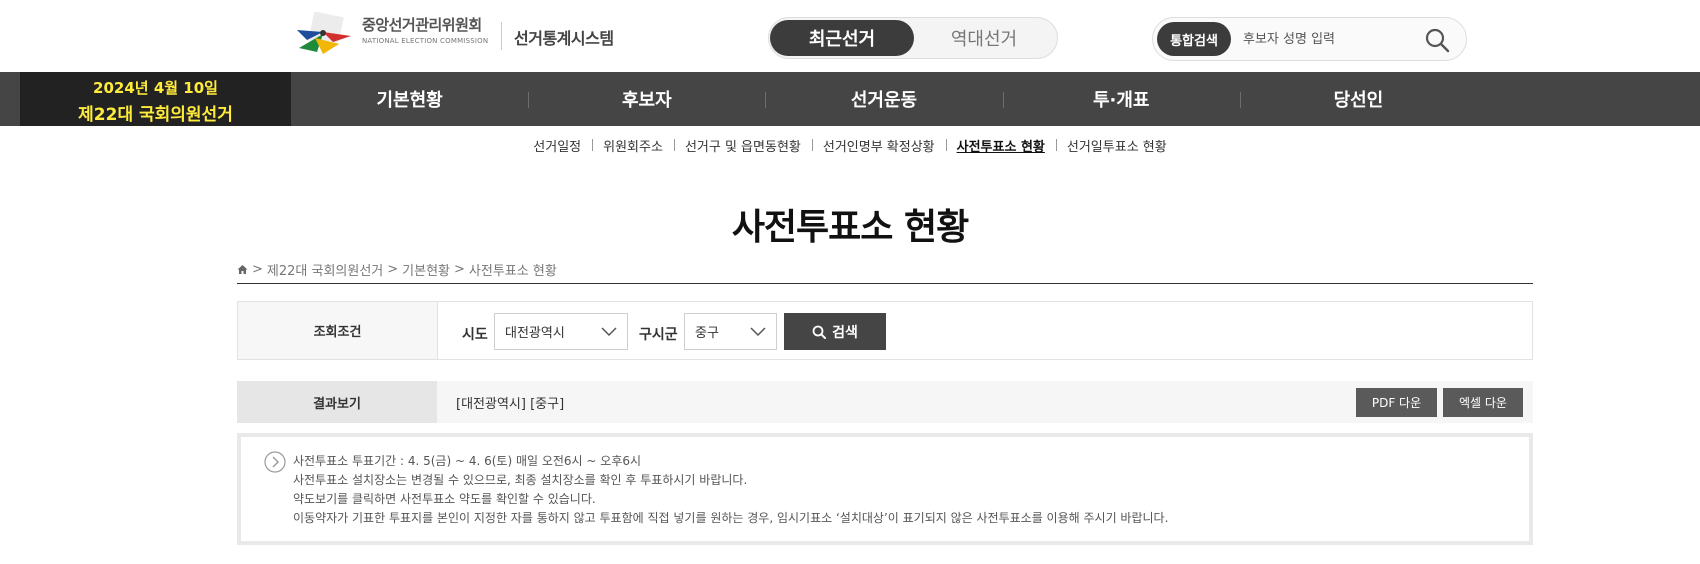  Describe the element at coordinates (845, 332) in the screenshot. I see `search-button-label: 검색` at that location.